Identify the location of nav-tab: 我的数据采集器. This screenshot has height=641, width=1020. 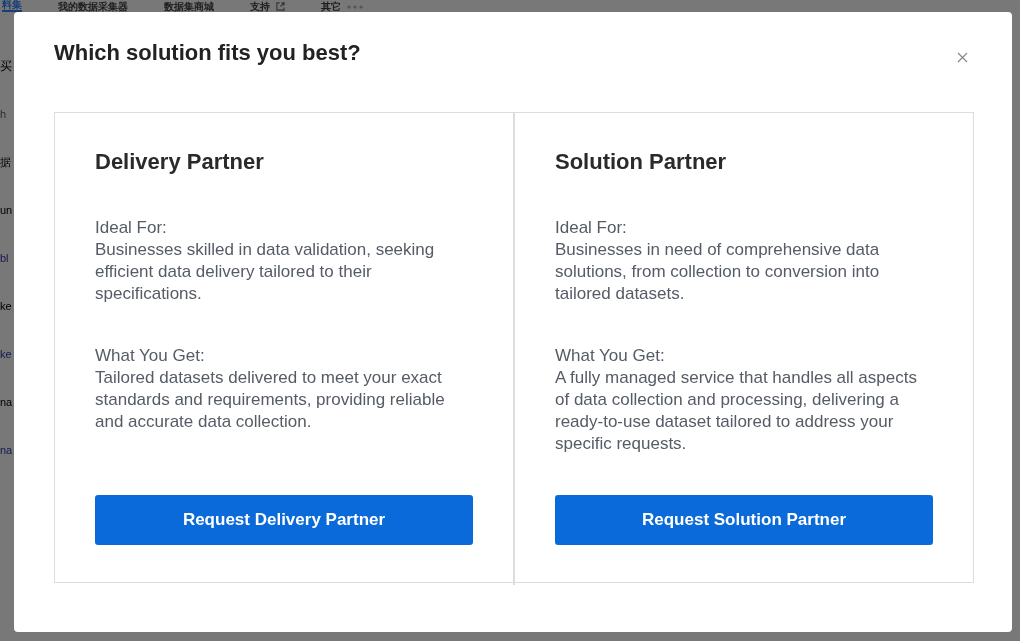
(93, 6).